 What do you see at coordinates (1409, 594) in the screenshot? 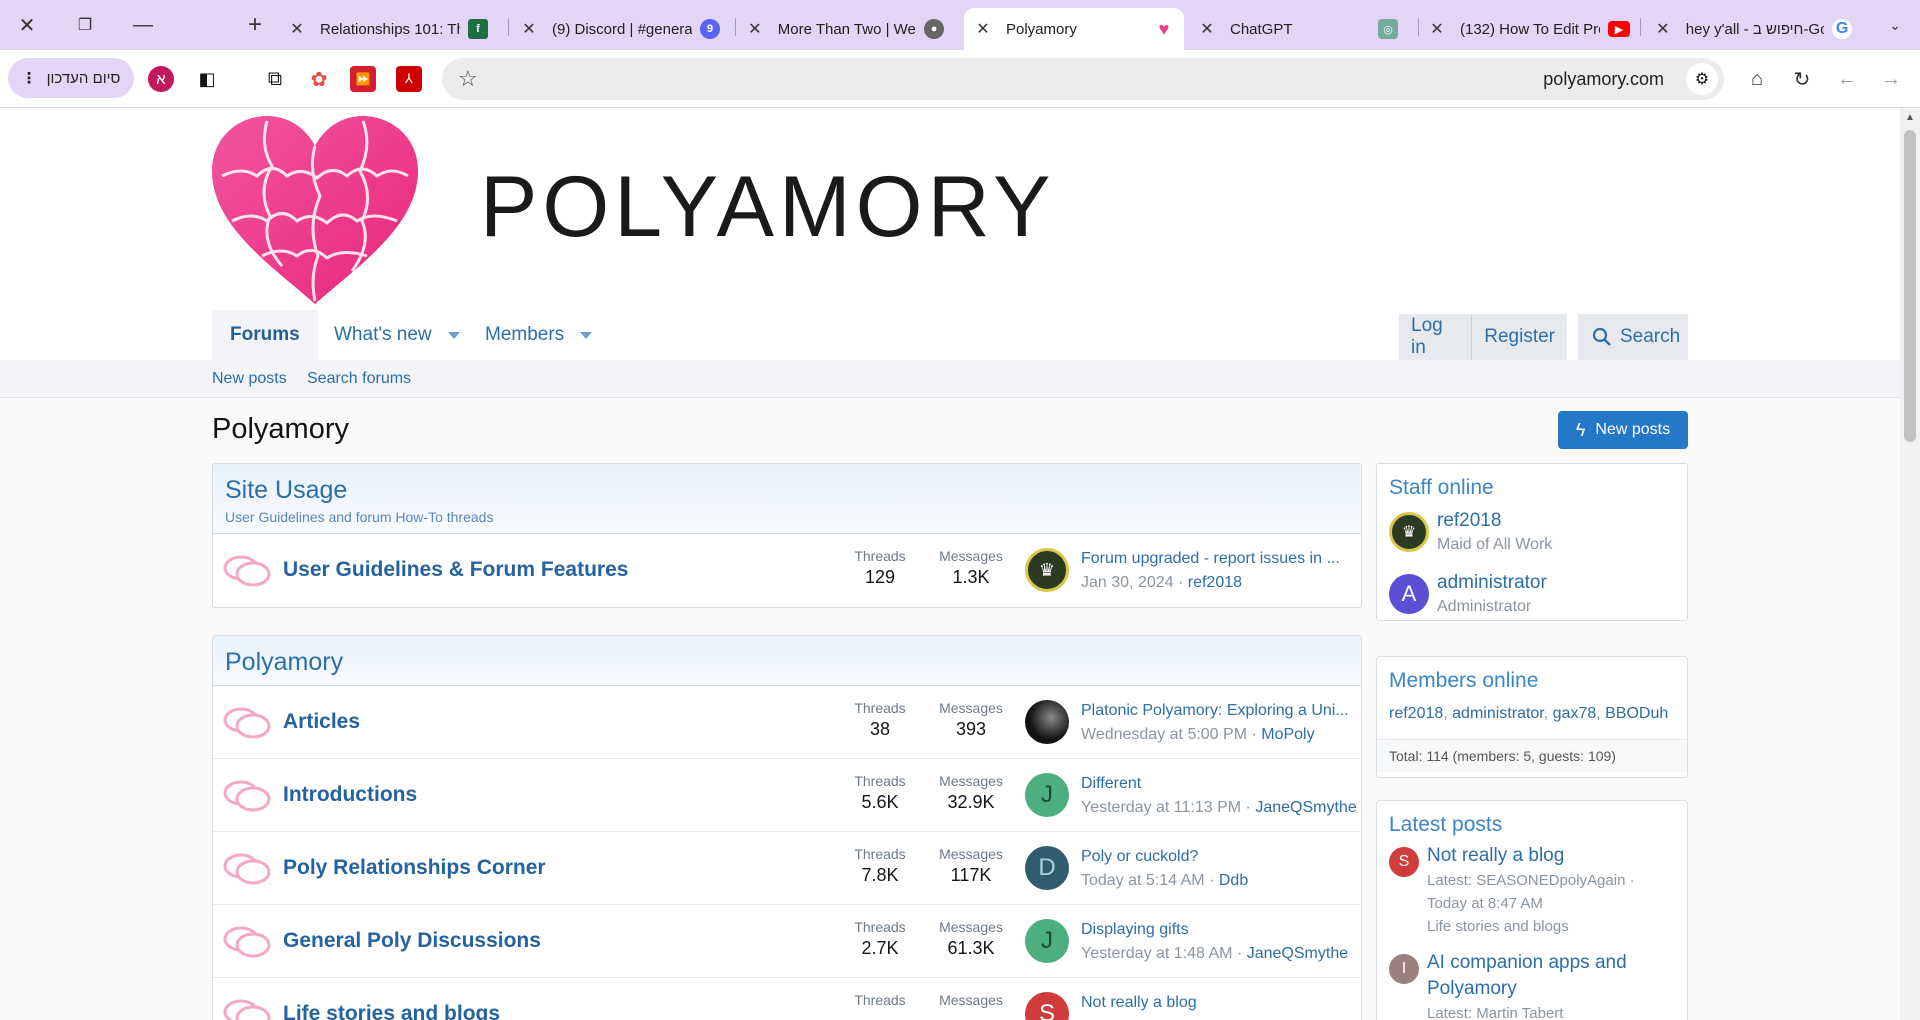
I see `avatar: A` at bounding box center [1409, 594].